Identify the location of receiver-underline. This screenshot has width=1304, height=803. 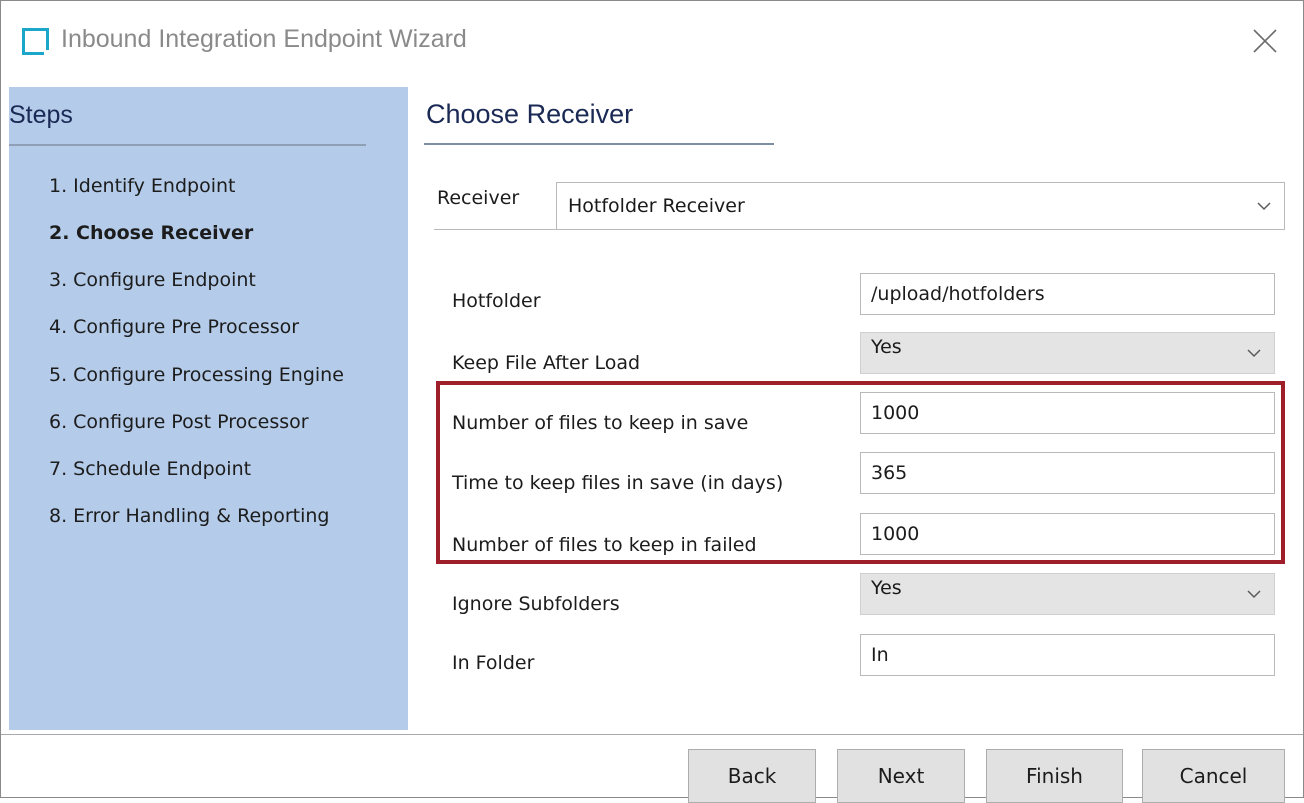
(495, 229).